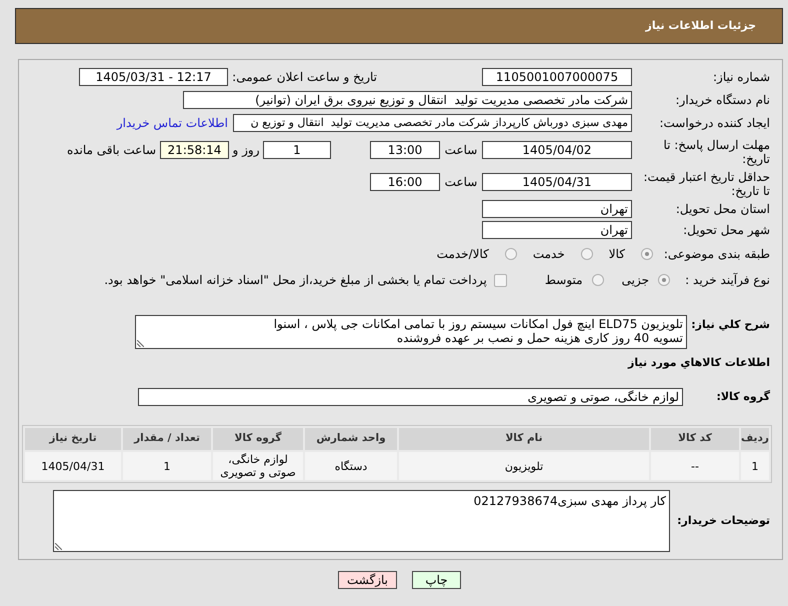  I want to click on goods-group-field: لوازم خانگی، صوتی و تصویری, so click(410, 397).